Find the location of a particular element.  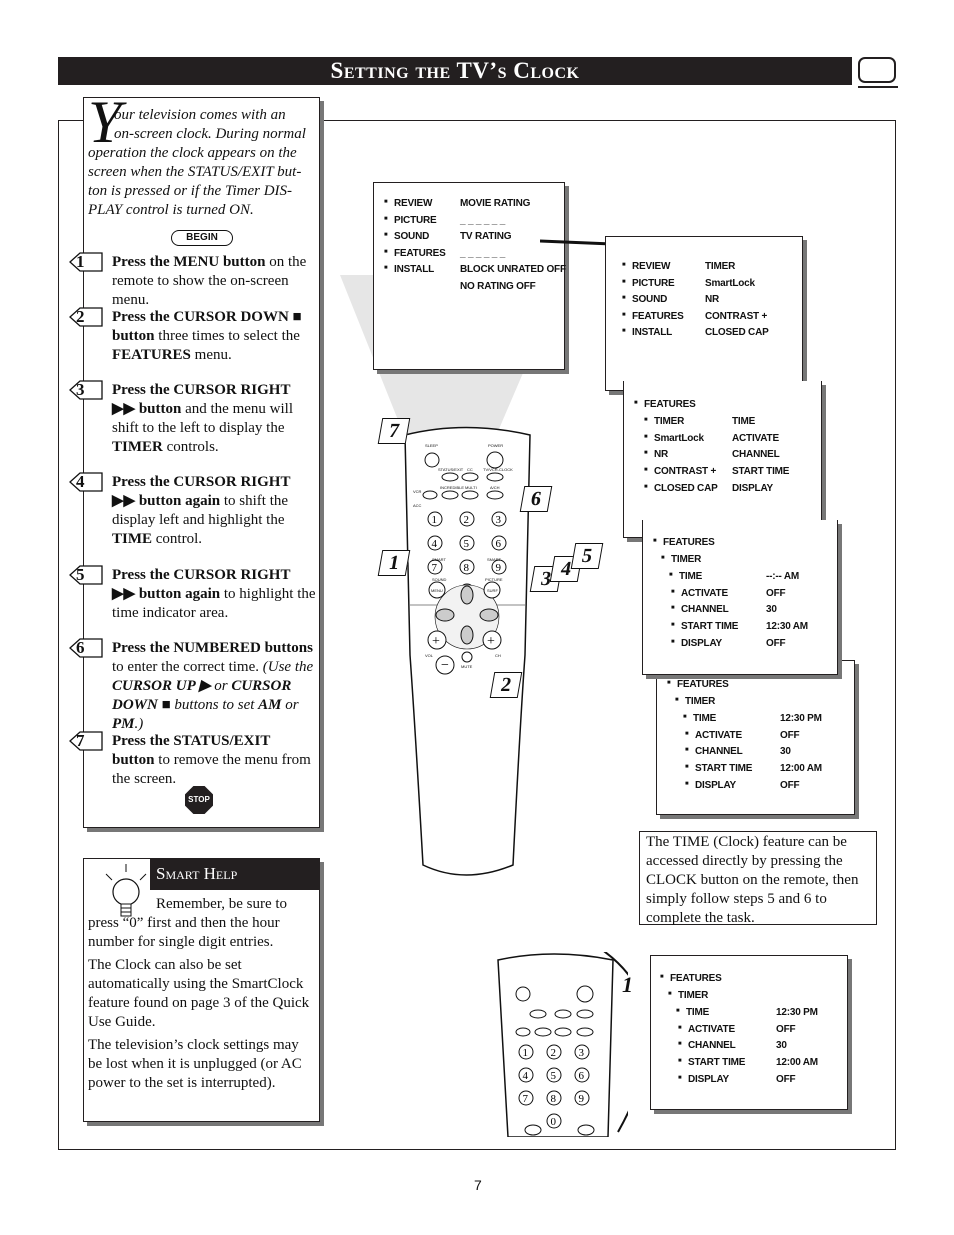

menu-item: 12:30 AM is located at coordinates (787, 627).